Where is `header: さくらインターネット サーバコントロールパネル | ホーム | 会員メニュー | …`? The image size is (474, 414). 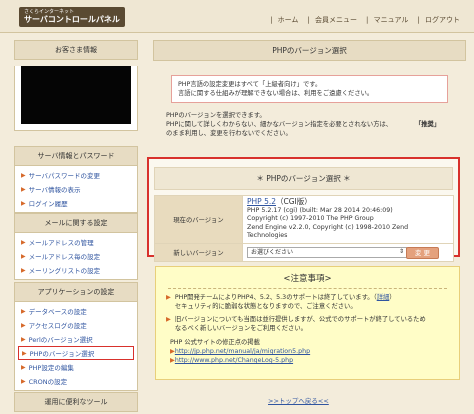 header: さくらインターネット サーバコントロールパネル | ホーム | 会員メニュー | … is located at coordinates (237, 16).